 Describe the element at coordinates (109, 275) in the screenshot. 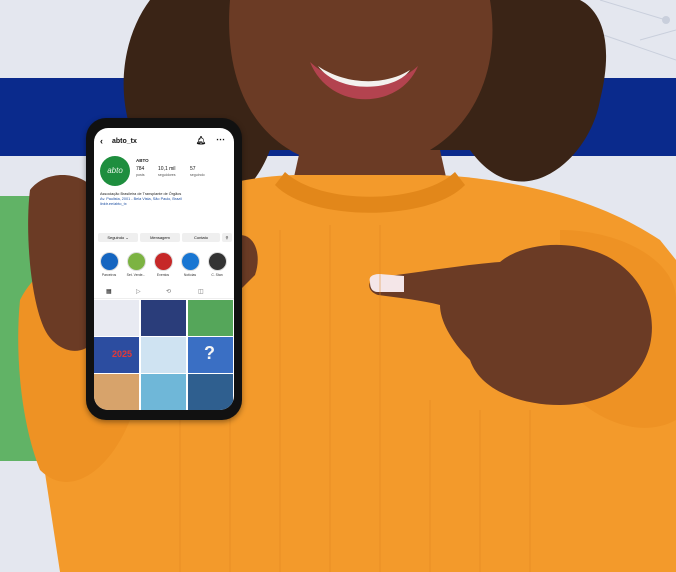

I see `highlight-label: Parceiros` at that location.